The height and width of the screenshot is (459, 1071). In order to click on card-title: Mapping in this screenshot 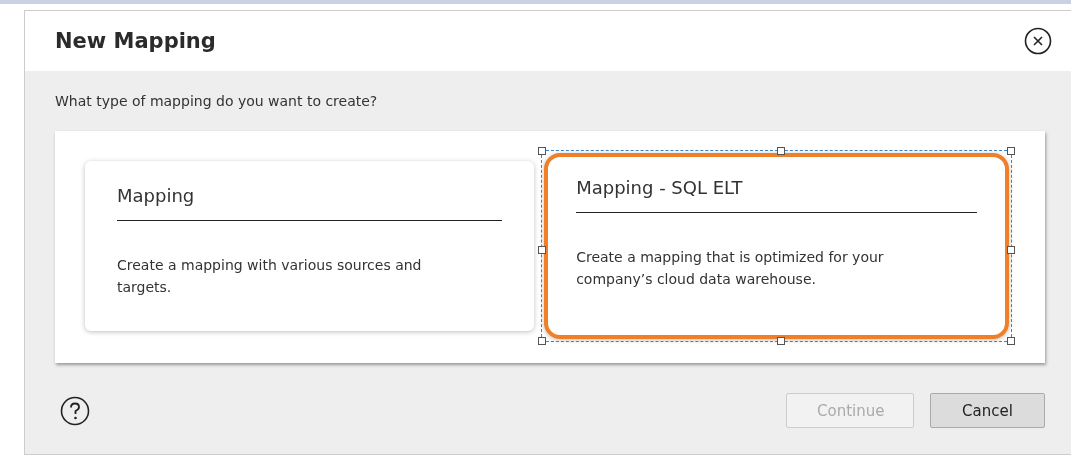, I will do `click(310, 203)`.